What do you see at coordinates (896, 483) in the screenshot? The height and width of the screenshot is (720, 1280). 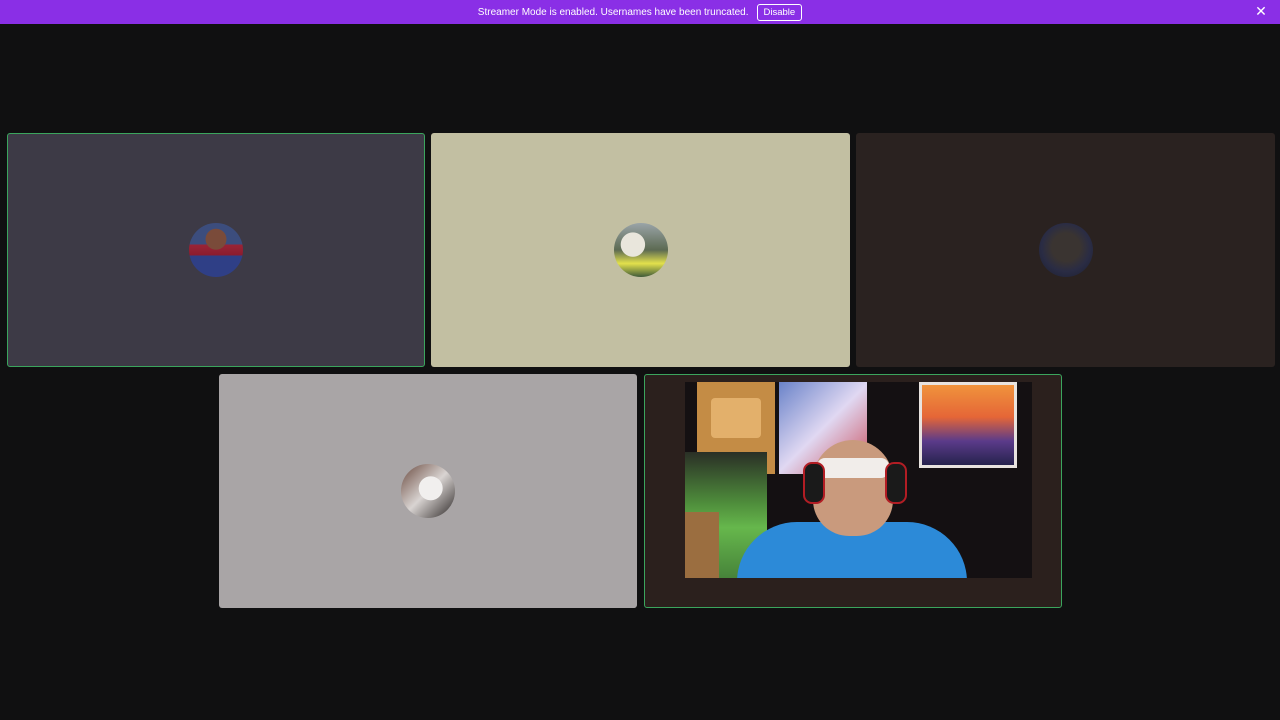 I see `headphone-right` at bounding box center [896, 483].